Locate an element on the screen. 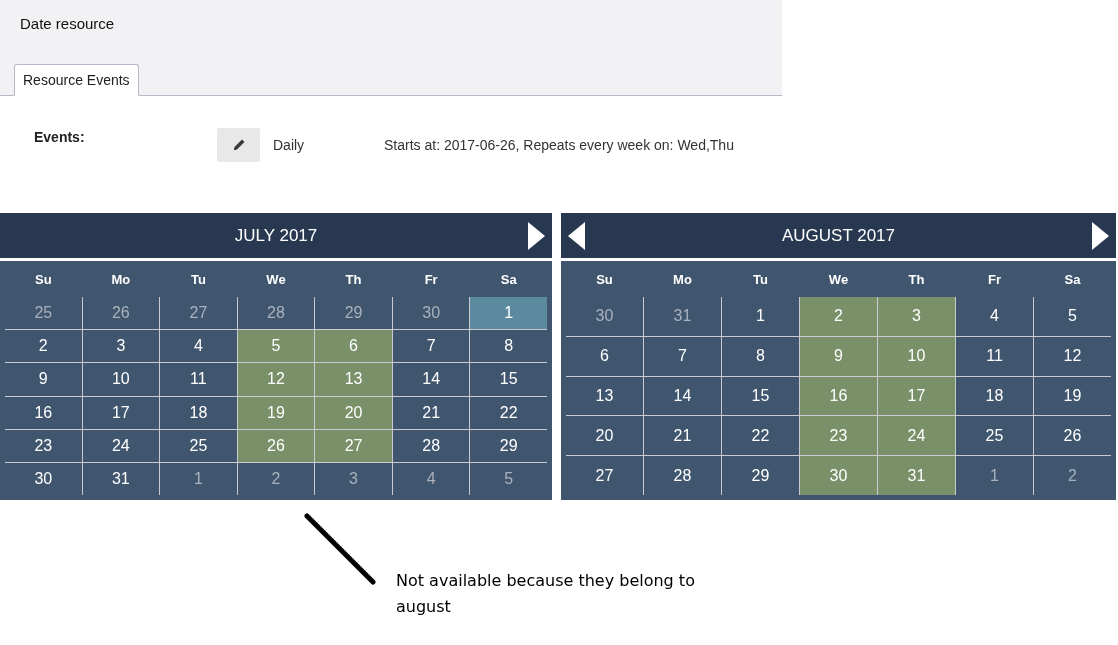  event-description: Starts at: 2017-06-26, Repeats every week on: Wed,Thu is located at coordinates (559, 145).